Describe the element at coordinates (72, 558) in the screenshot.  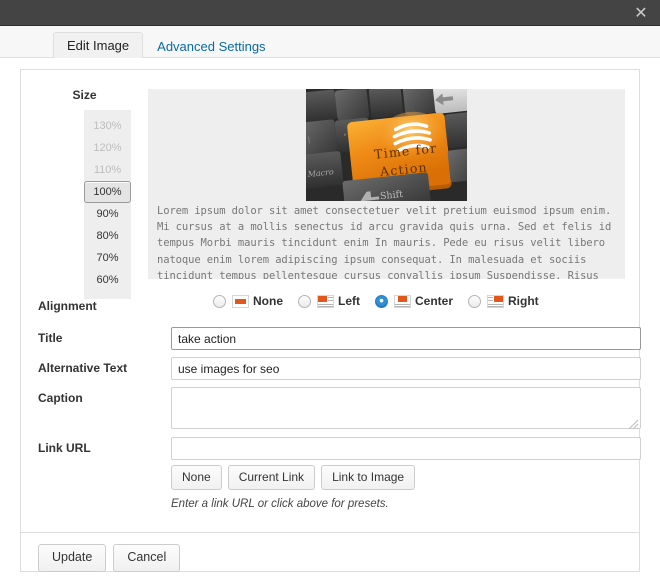
I see `update-button: Update` at that location.